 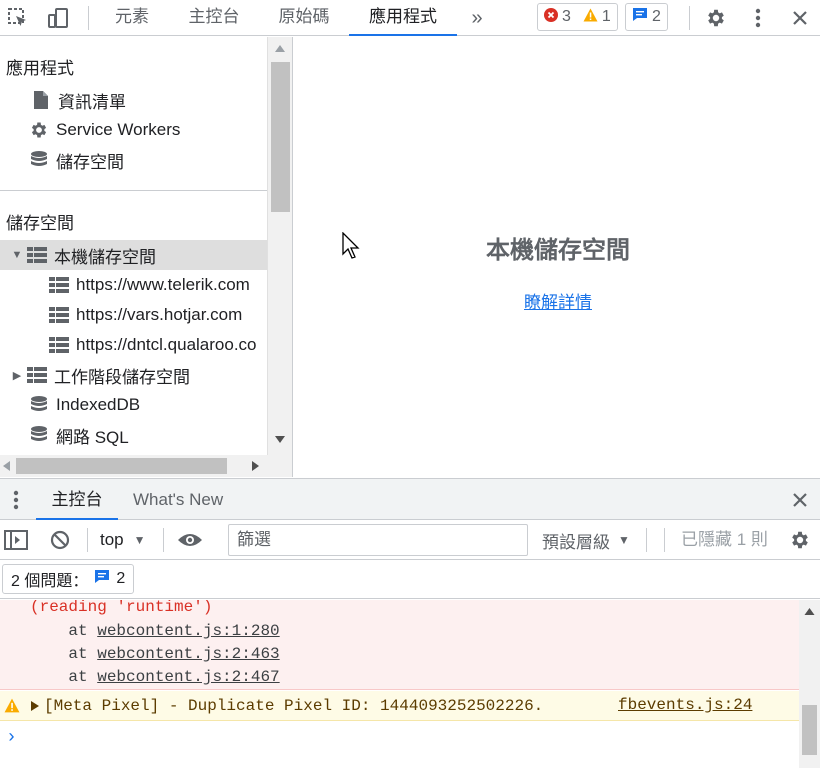 I want to click on kebab-menu-icon, so click(x=758, y=18).